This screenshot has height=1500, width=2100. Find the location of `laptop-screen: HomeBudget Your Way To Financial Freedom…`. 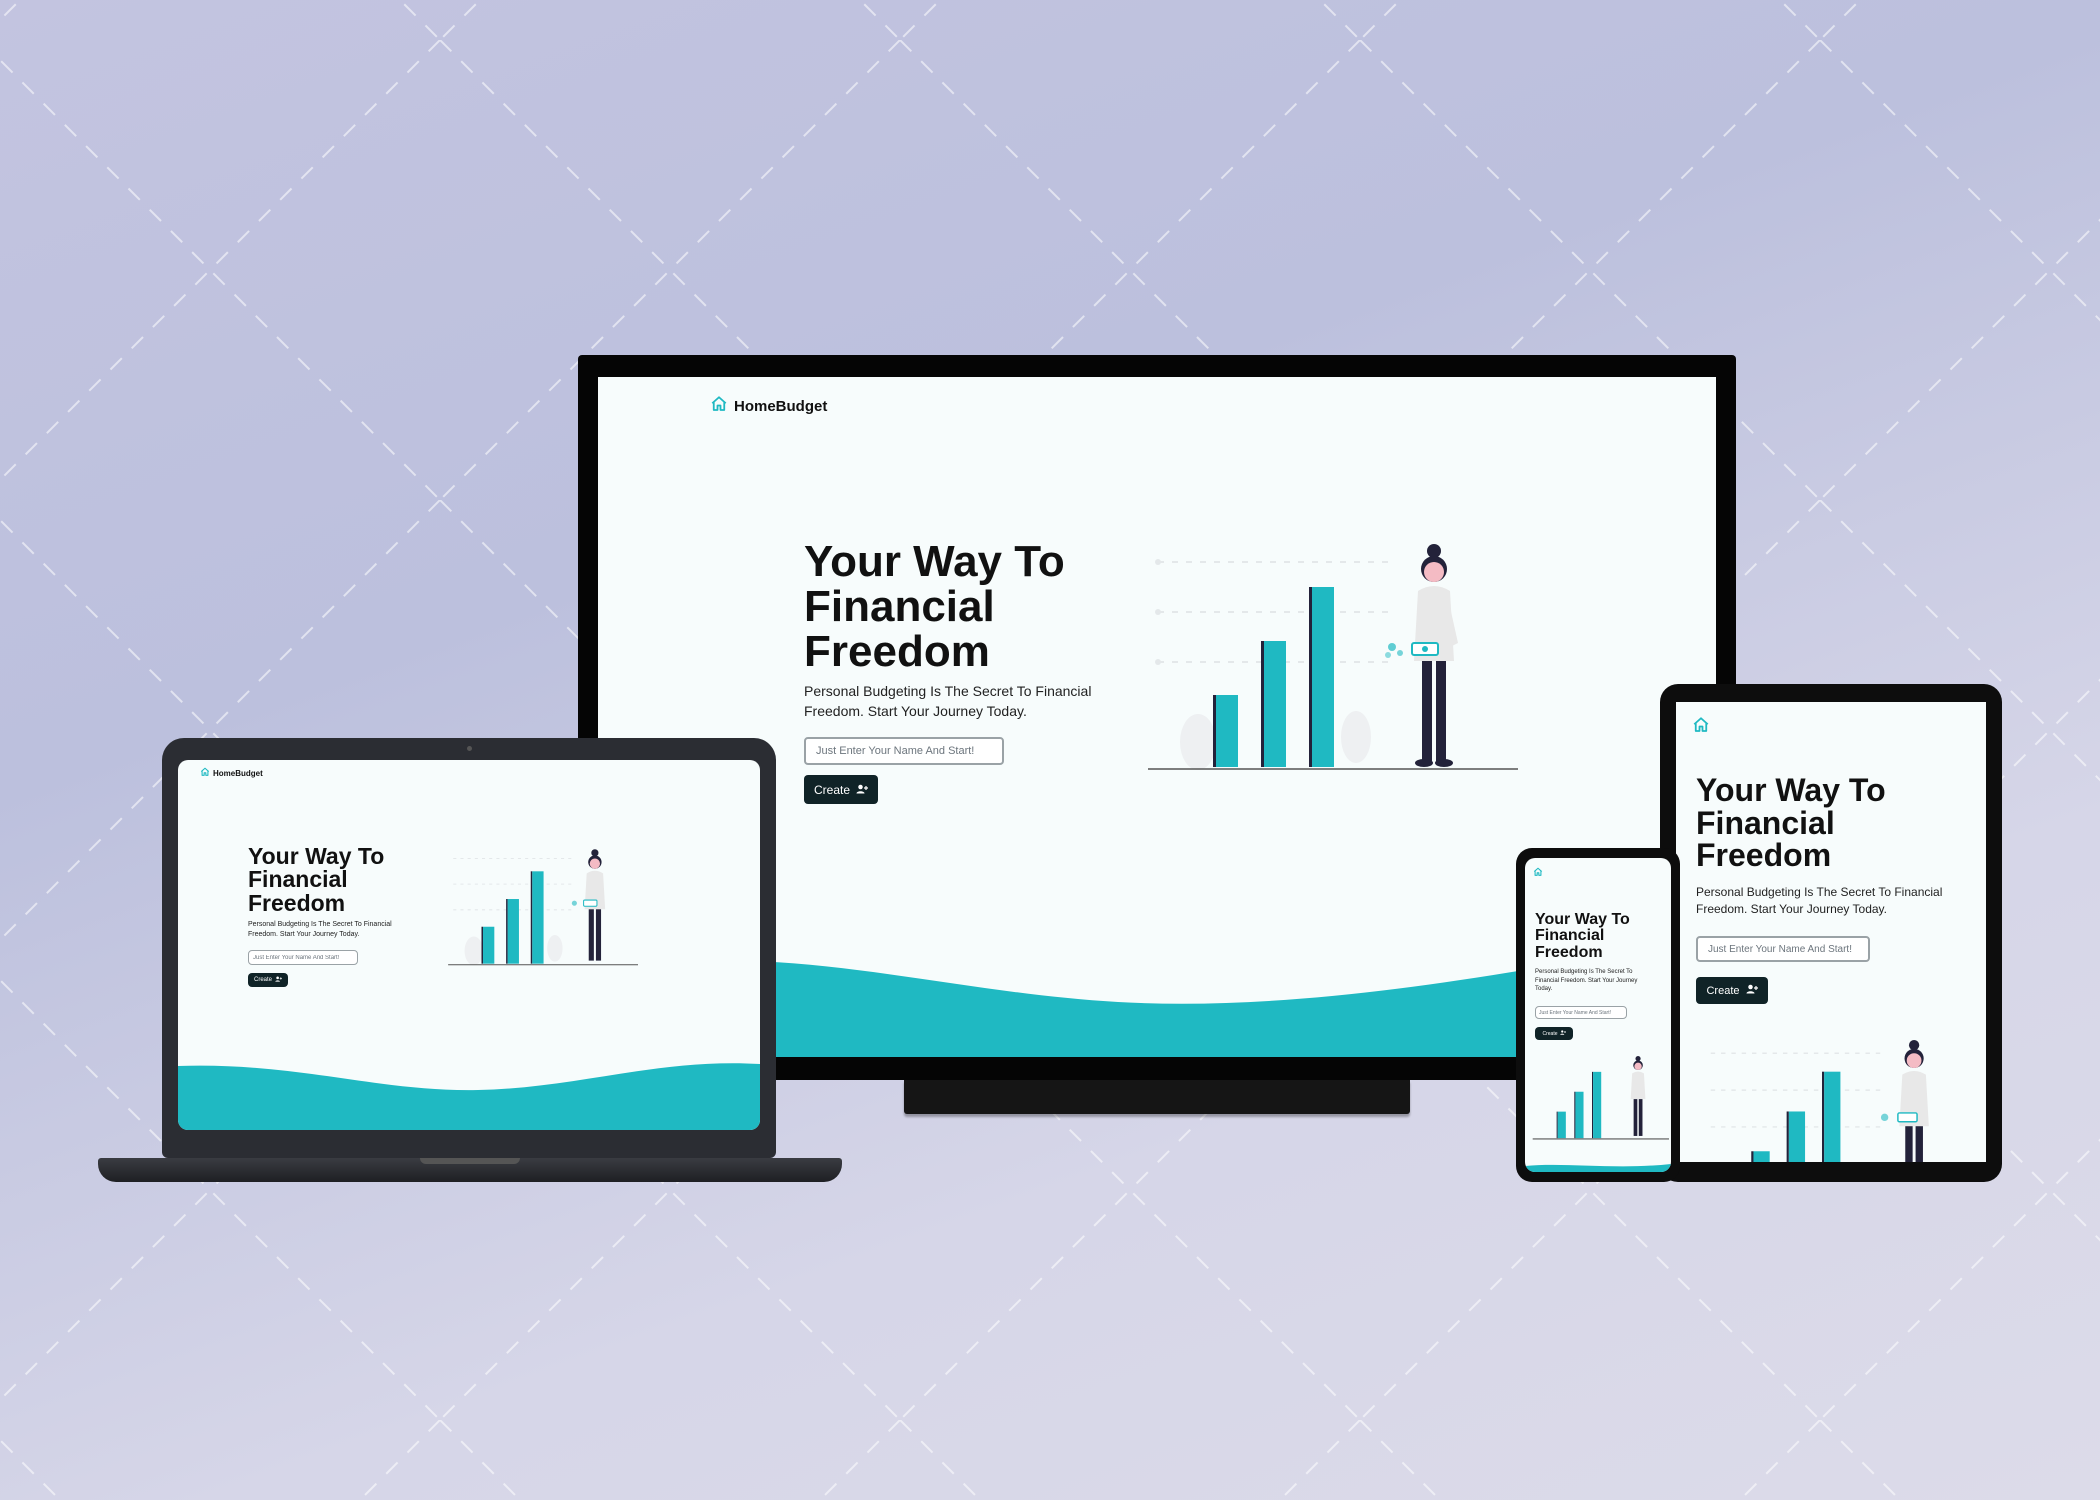

laptop-screen: HomeBudget Your Way To Financial Freedom… is located at coordinates (469, 945).